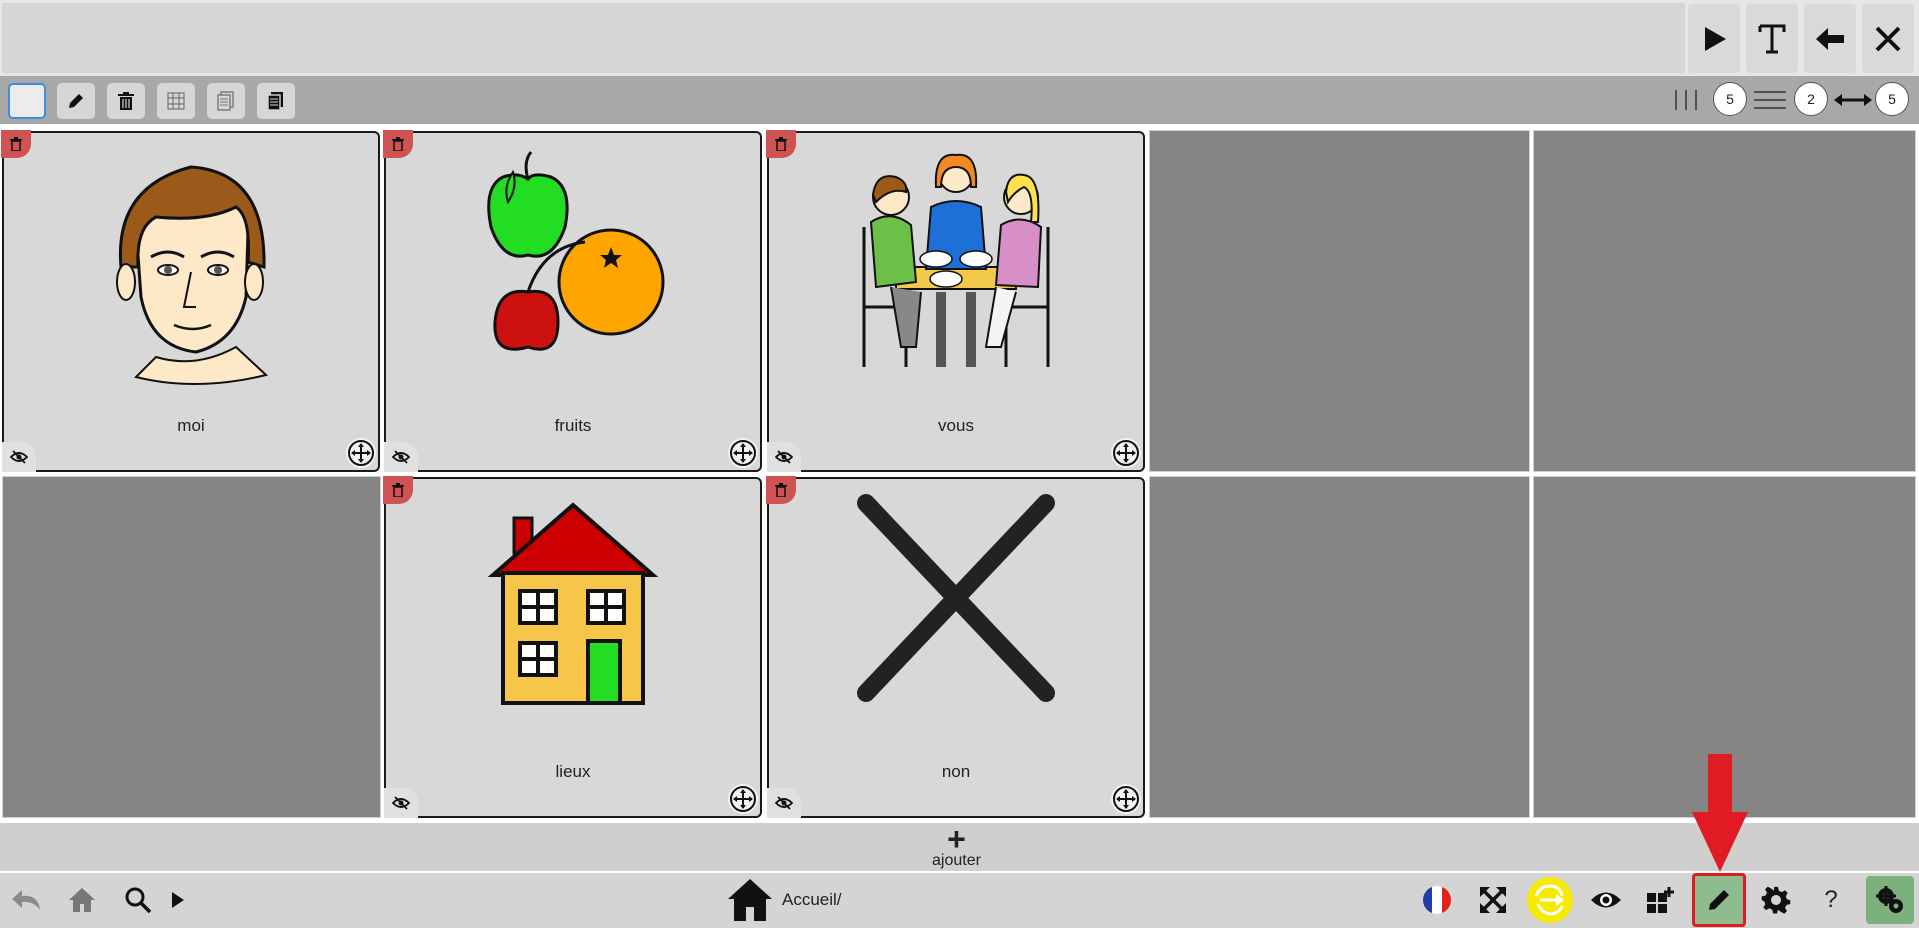 This screenshot has width=1919, height=928. What do you see at coordinates (1686, 100) in the screenshot?
I see `columns-icon` at bounding box center [1686, 100].